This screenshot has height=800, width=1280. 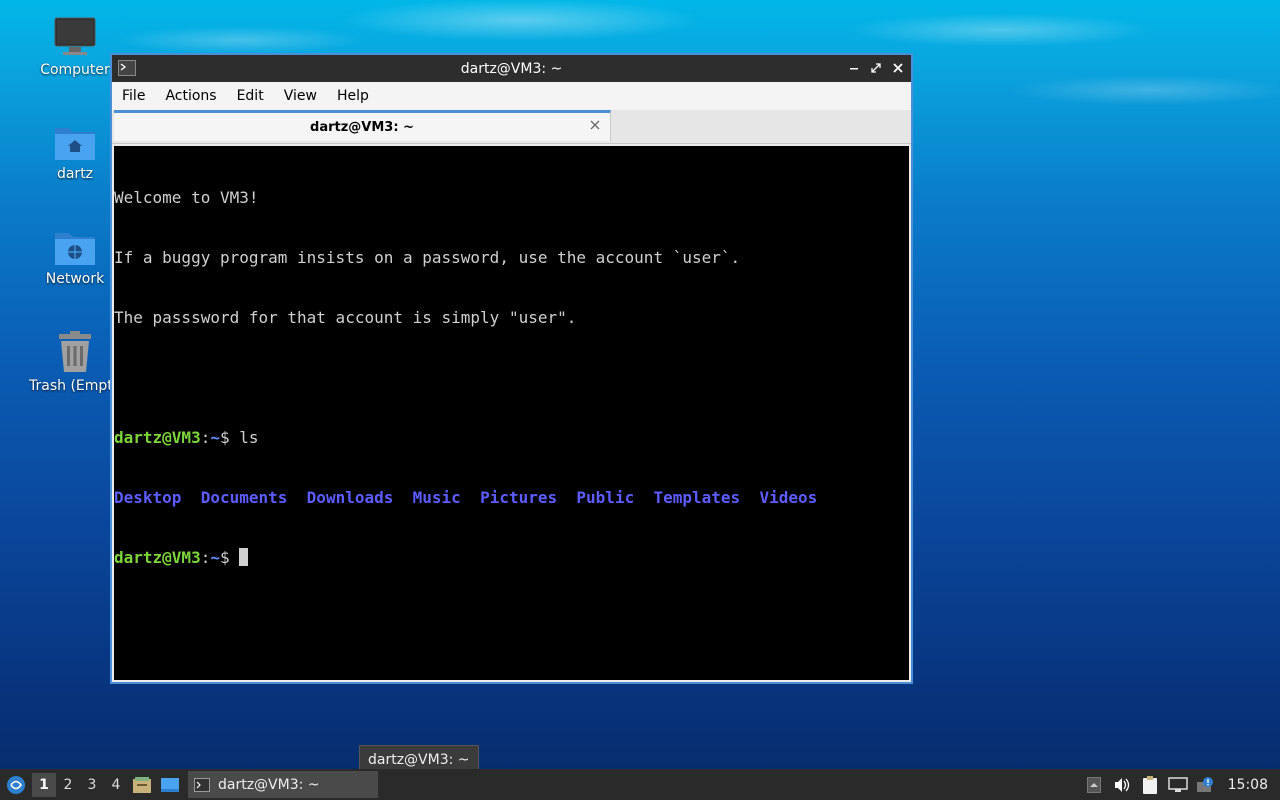 I want to click on show-desktop-button, so click(x=170, y=784).